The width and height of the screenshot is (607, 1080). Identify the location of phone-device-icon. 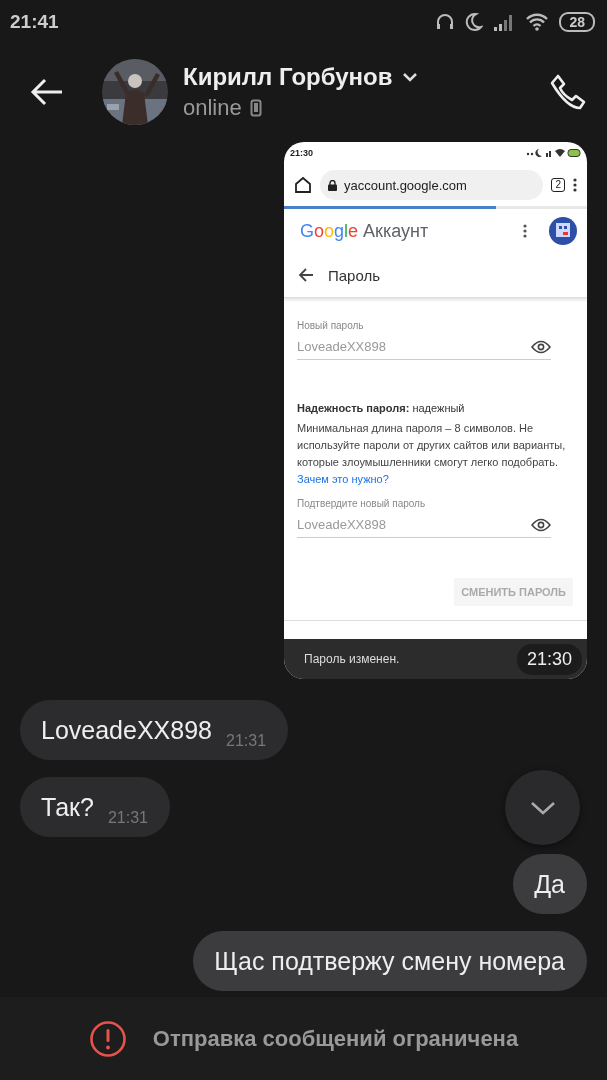
(255, 108).